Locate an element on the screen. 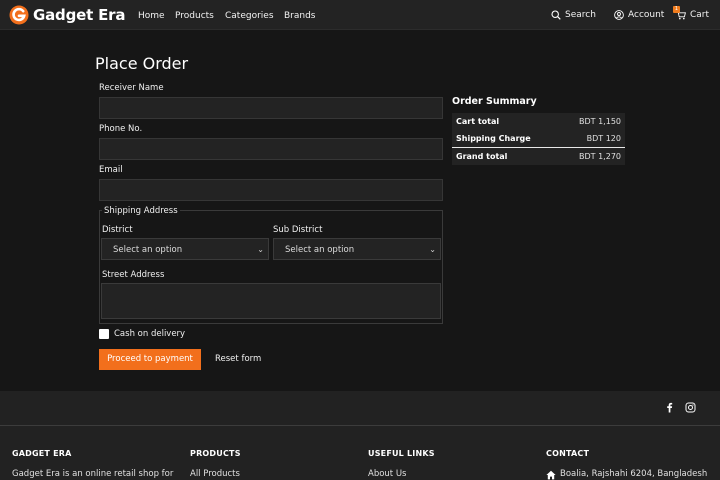 This screenshot has height=480, width=720. summary-value: BDT 1,270 is located at coordinates (600, 156).